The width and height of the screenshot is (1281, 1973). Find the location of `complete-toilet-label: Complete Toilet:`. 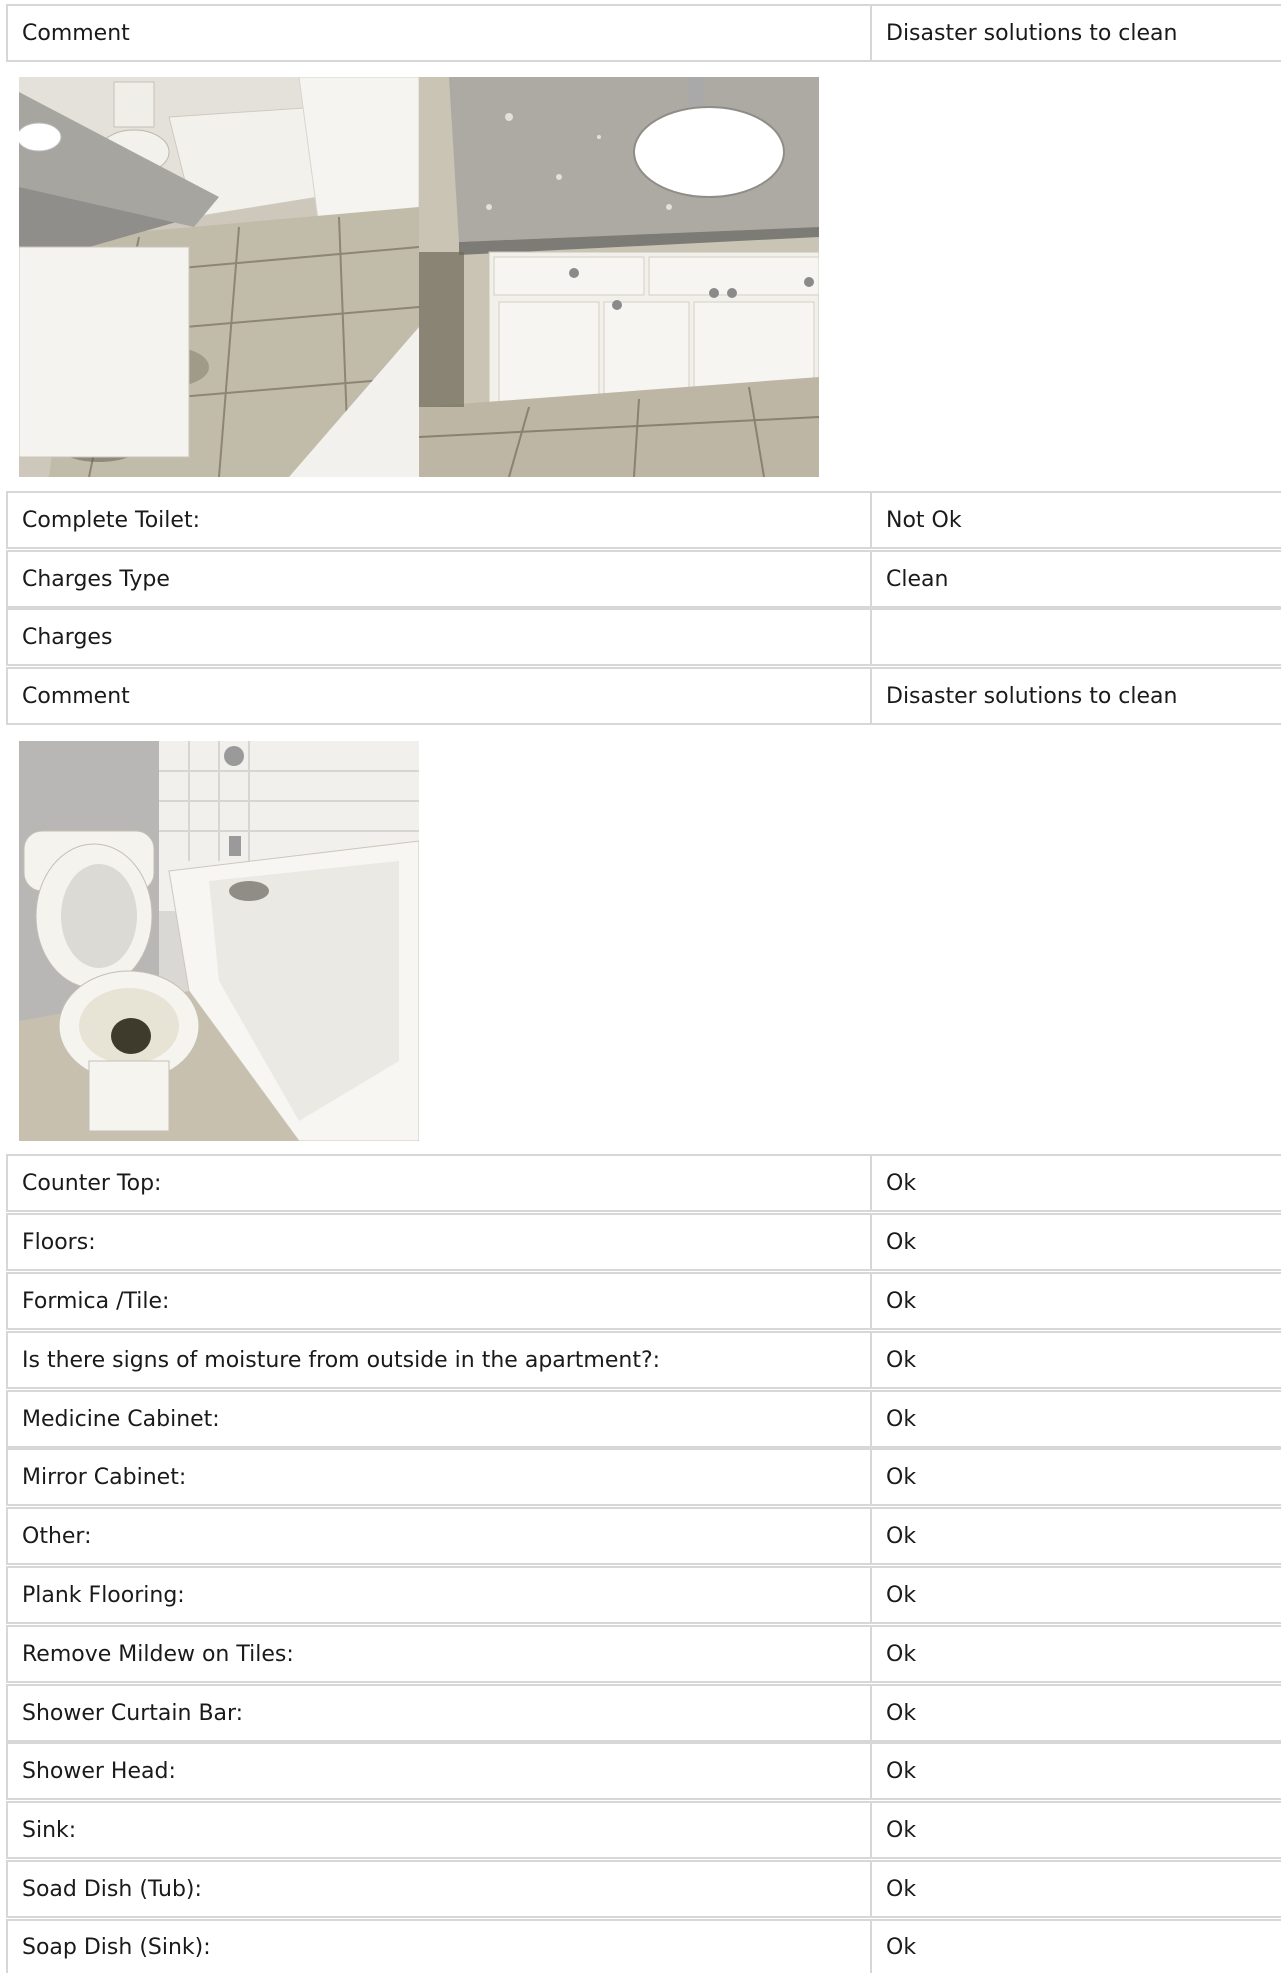

complete-toilet-label: Complete Toilet: is located at coordinates (439, 520).